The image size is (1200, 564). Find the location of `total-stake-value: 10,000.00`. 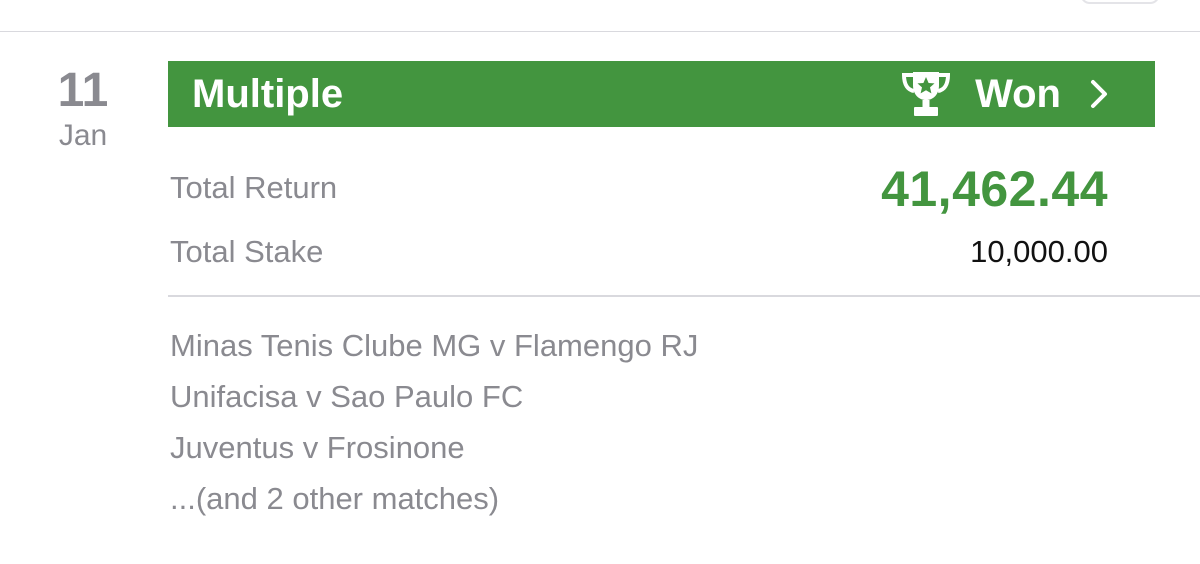

total-stake-value: 10,000.00 is located at coordinates (1039, 251).